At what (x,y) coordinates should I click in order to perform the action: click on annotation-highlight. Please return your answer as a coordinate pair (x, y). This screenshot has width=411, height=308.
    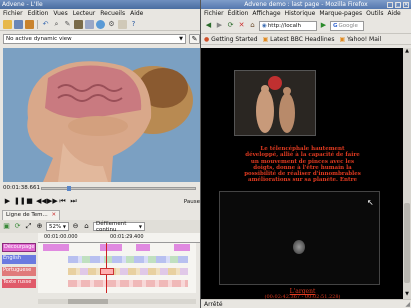
    Looking at the image, I should click on (107, 271).